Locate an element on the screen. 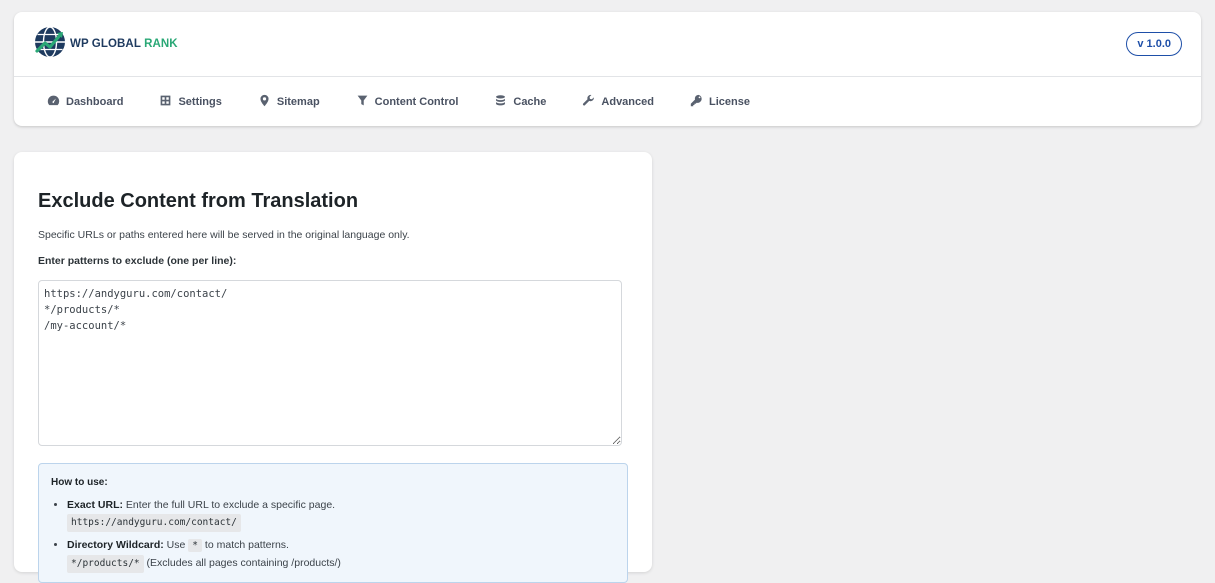 Image resolution: width=1215 pixels, height=583 pixels. nav-item-label: Settings is located at coordinates (200, 101).